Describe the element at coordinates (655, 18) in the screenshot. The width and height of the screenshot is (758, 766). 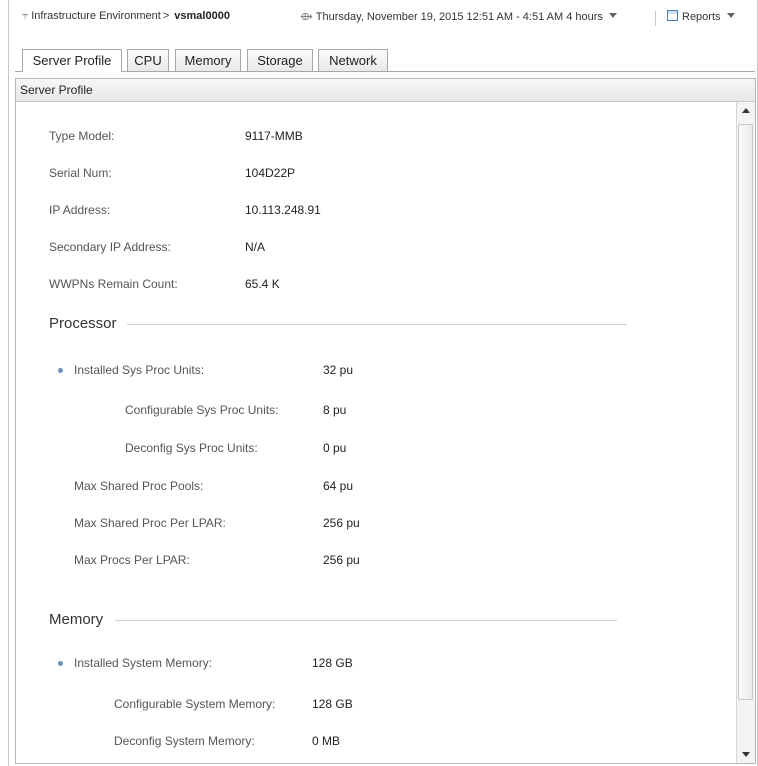
I see `divider` at that location.